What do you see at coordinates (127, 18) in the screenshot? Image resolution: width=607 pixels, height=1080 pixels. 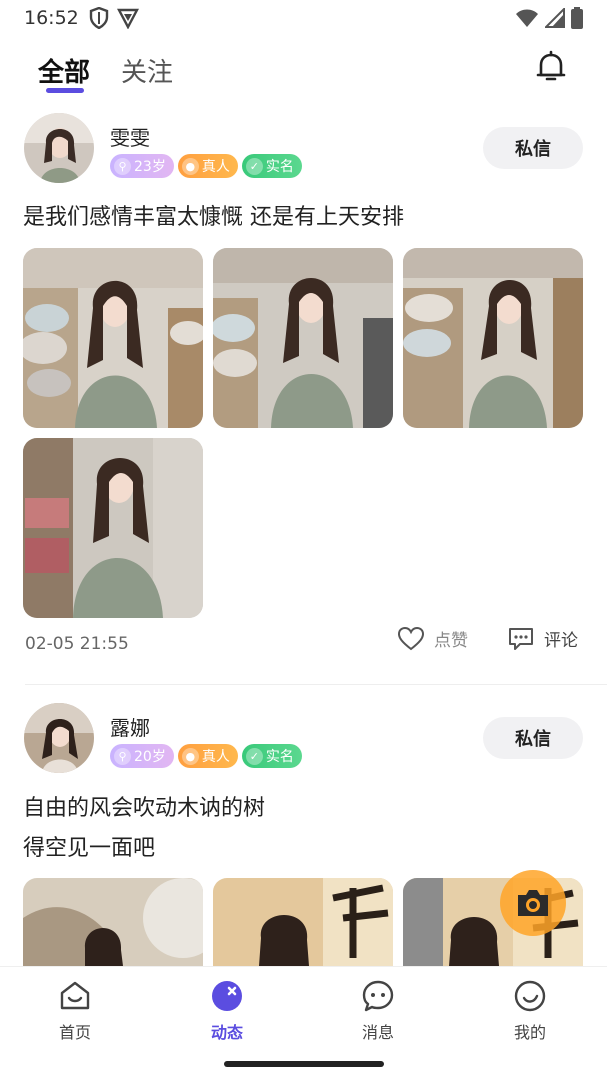 I see `vpn-icon` at bounding box center [127, 18].